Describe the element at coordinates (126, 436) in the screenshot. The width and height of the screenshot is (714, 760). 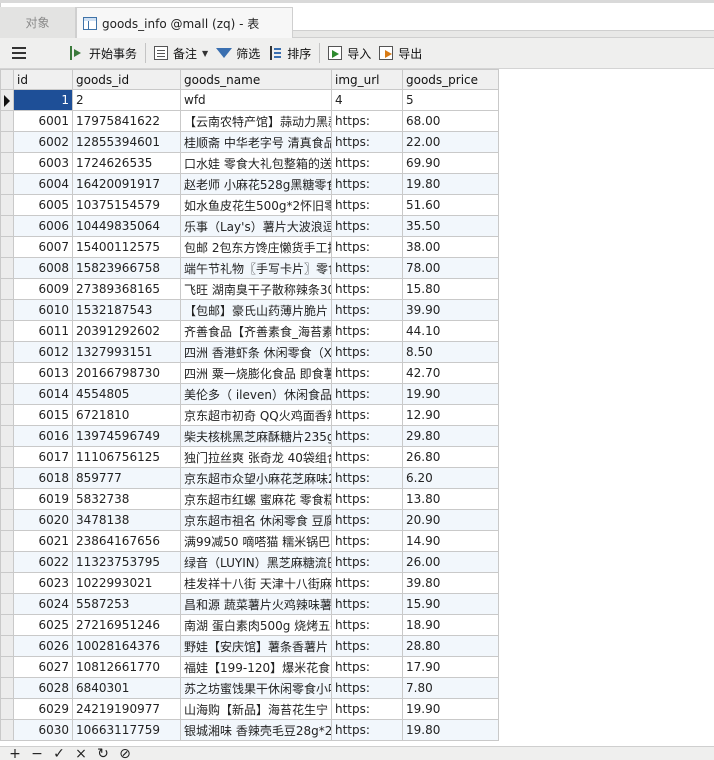
I see `cell-goods-id: 13974596749` at that location.